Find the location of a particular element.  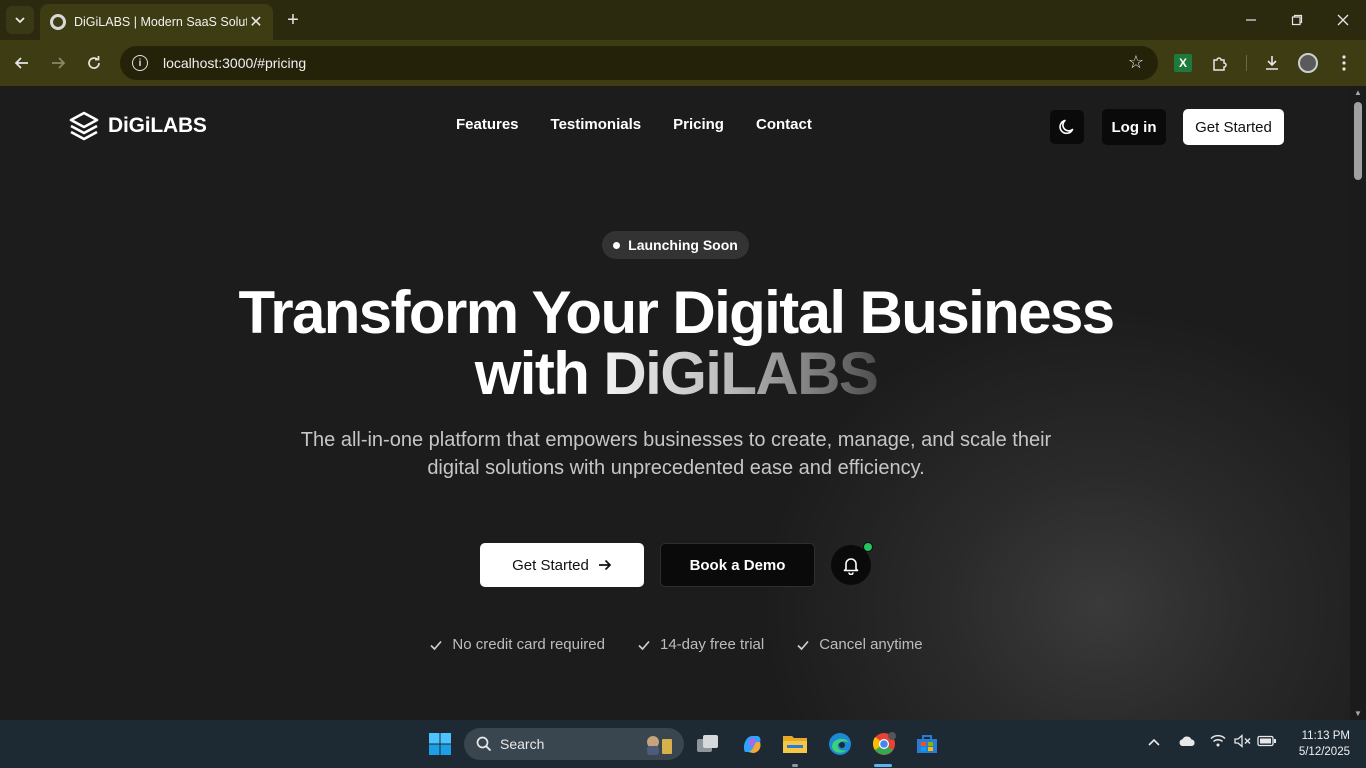

minimize-button is located at coordinates (1251, 20).